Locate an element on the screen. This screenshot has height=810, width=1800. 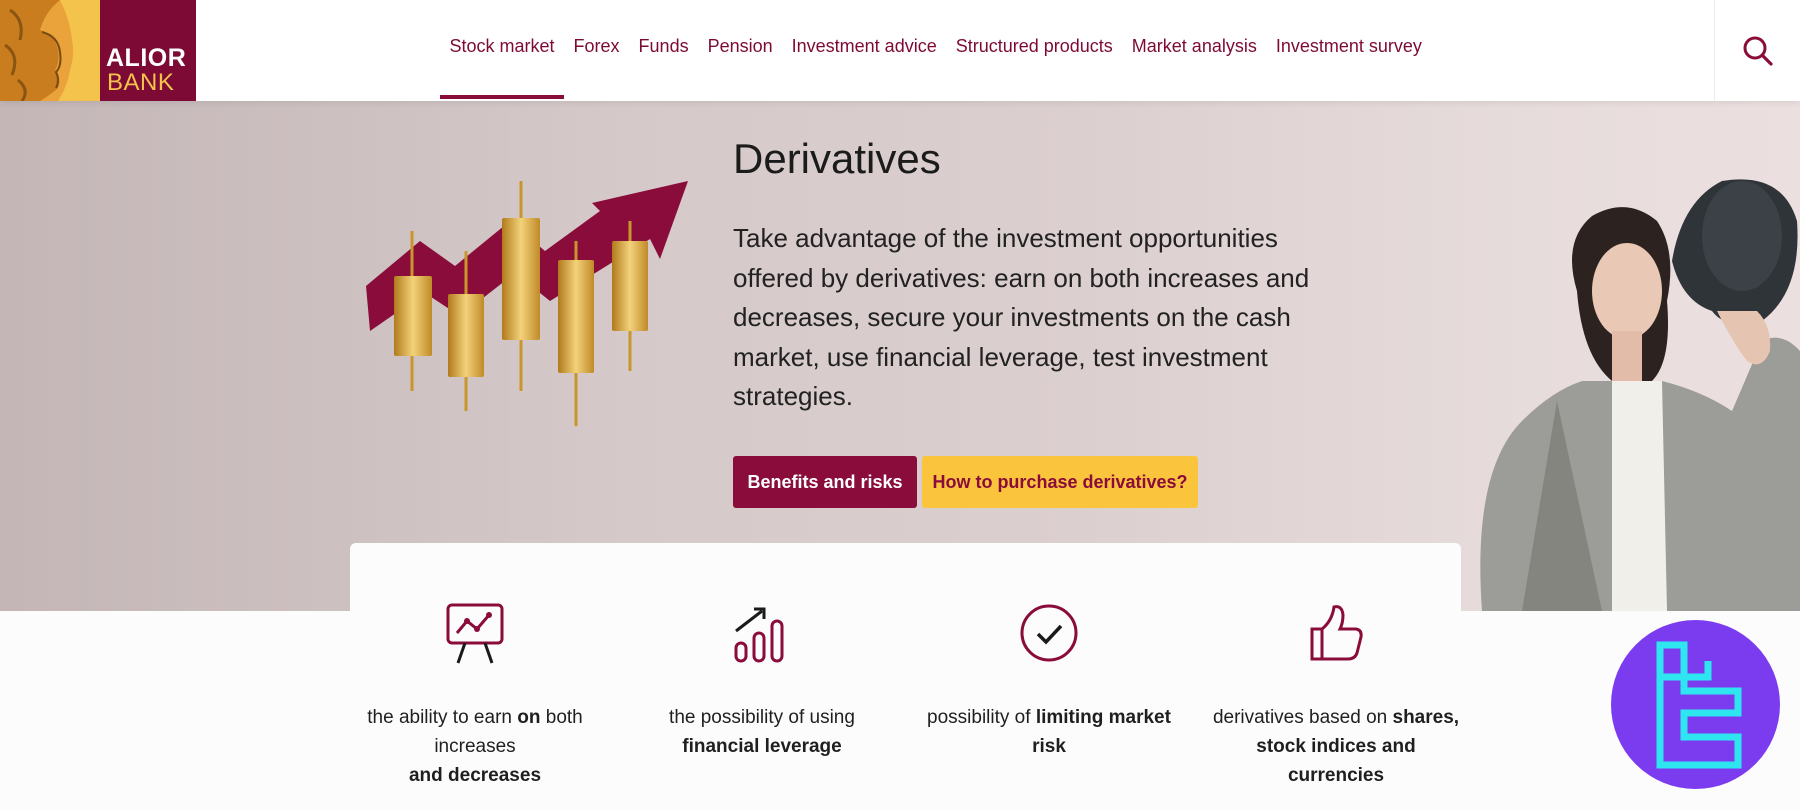
how-to-purchase-button: How to purchase derivatives? is located at coordinates (1060, 482).